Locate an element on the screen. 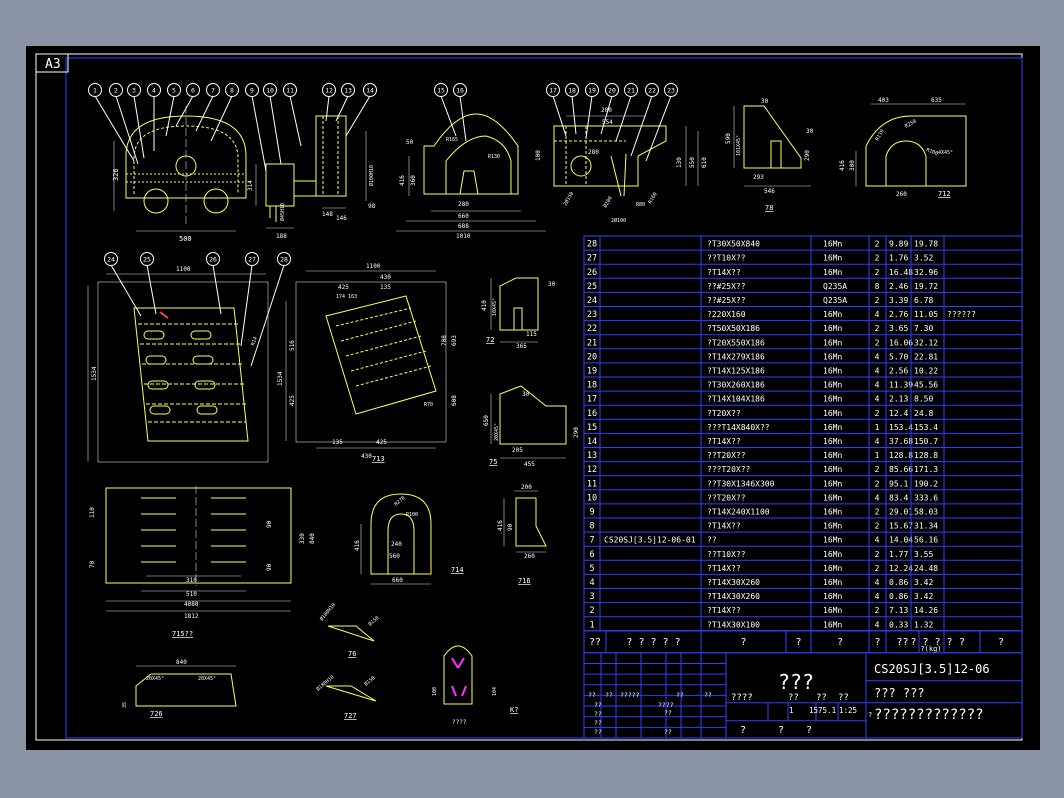  dim-text: 840 is located at coordinates (181, 662).